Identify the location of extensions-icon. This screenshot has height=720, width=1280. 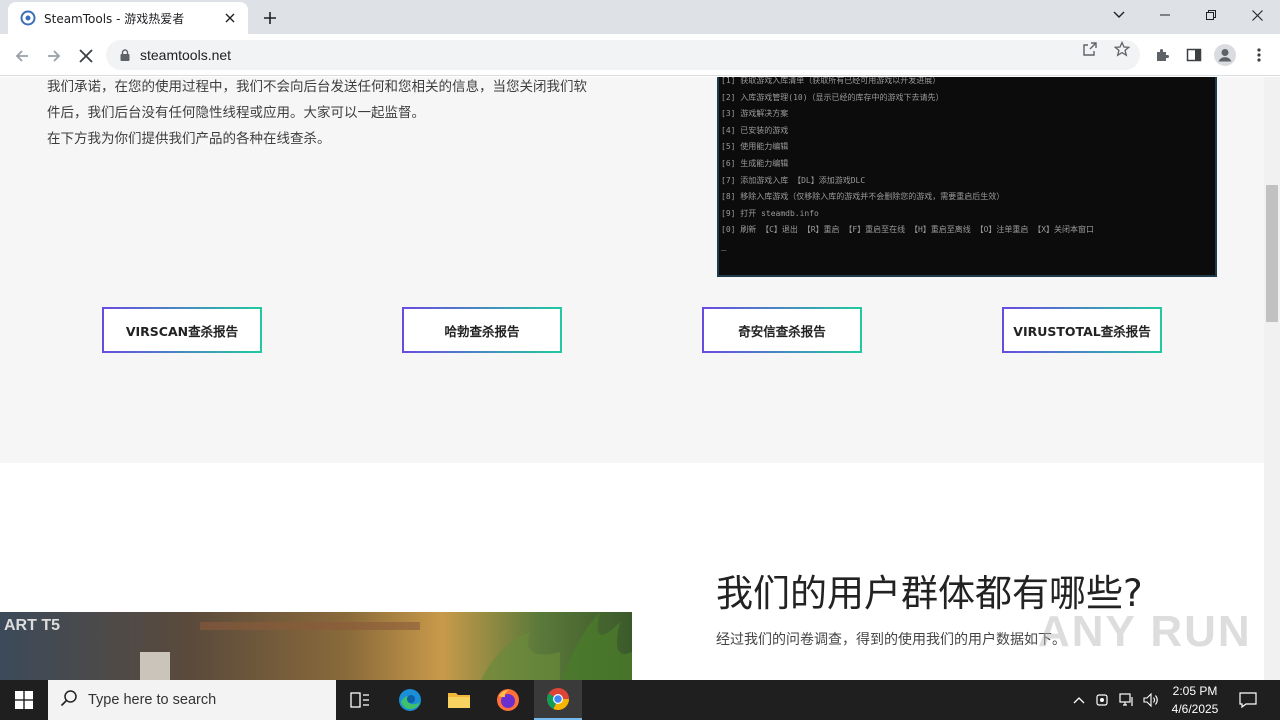
(1162, 55).